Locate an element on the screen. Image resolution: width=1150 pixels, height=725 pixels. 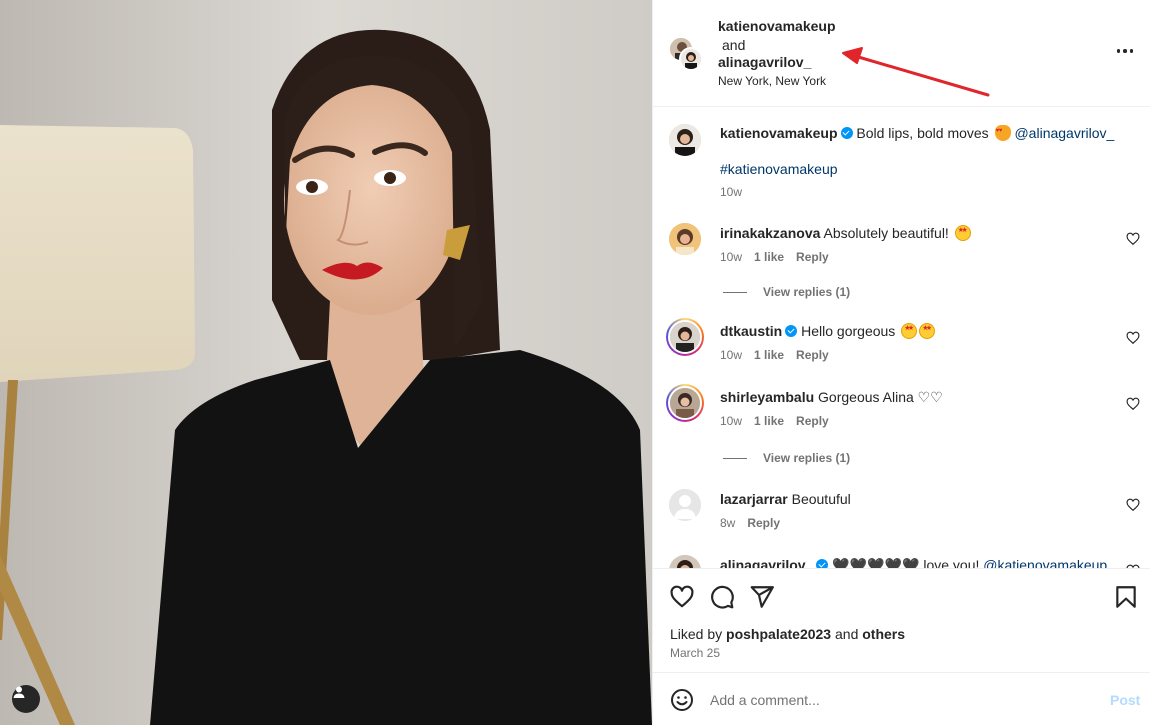
caption-mention: @alinagavrilov_ is located at coordinates (1064, 133).